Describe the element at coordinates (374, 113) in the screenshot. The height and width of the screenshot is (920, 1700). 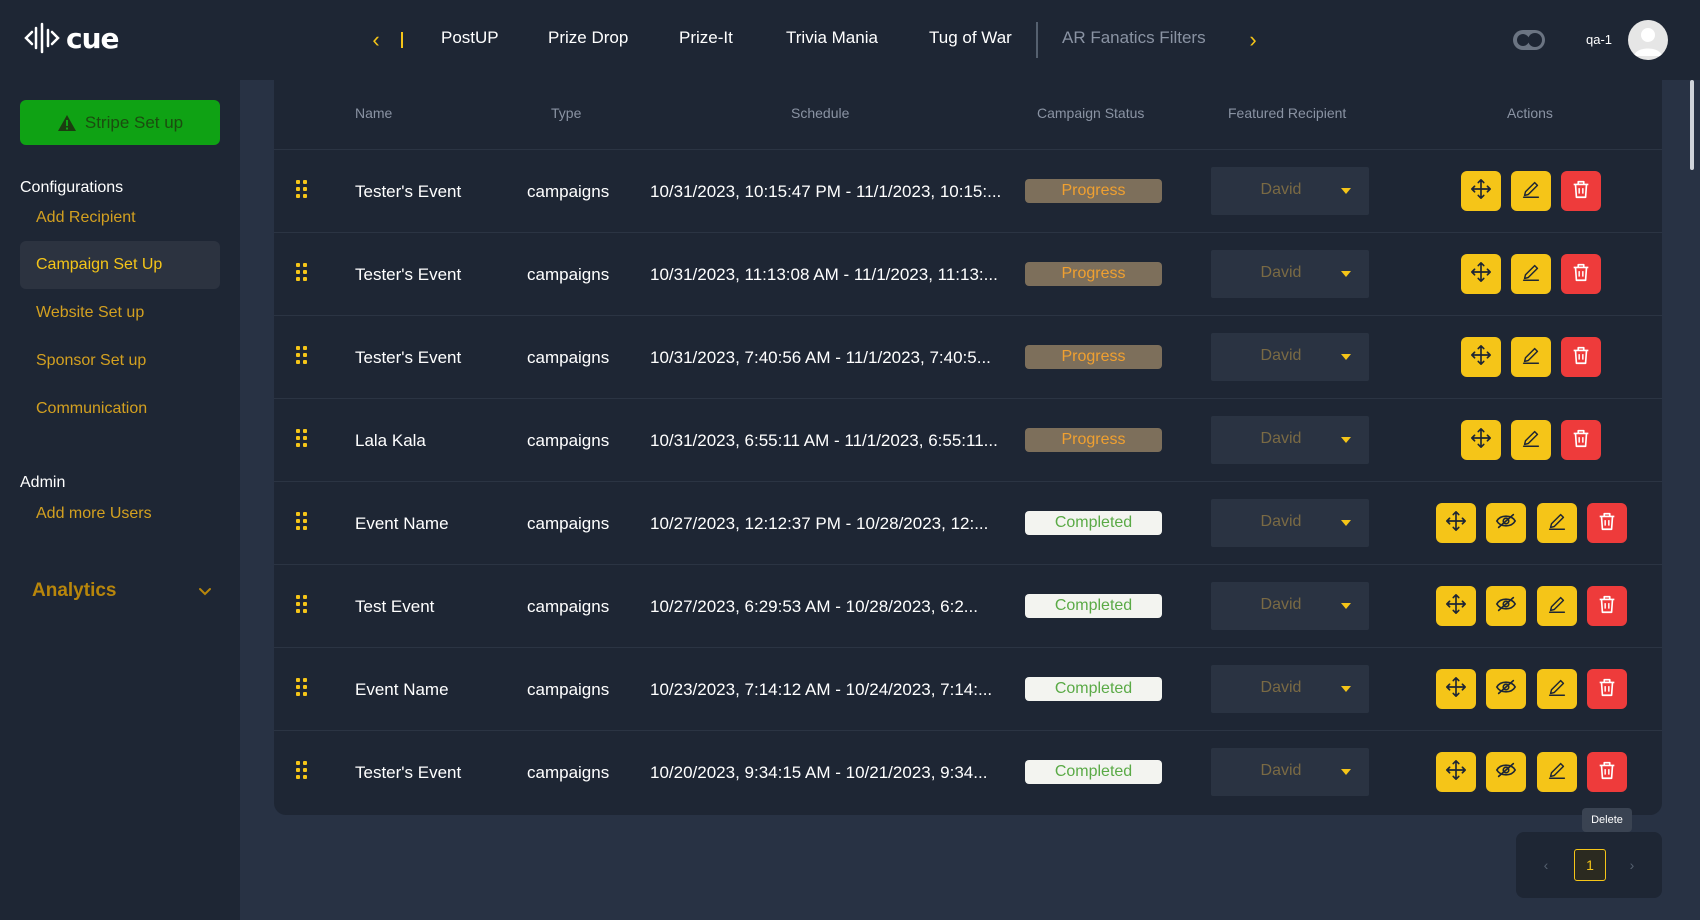
I see `column-header-name: Name` at that location.